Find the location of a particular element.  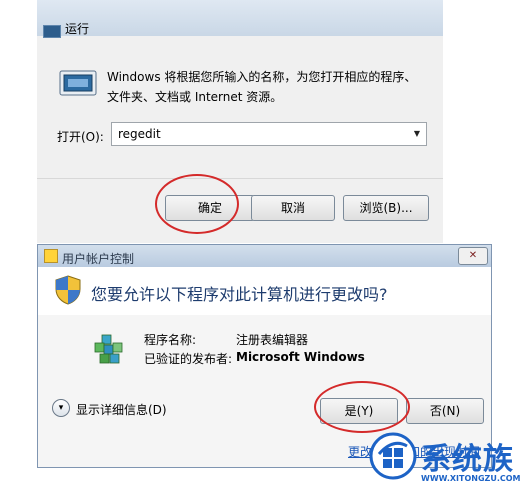

dropdown-arrow-icon: ▼ is located at coordinates (417, 133).